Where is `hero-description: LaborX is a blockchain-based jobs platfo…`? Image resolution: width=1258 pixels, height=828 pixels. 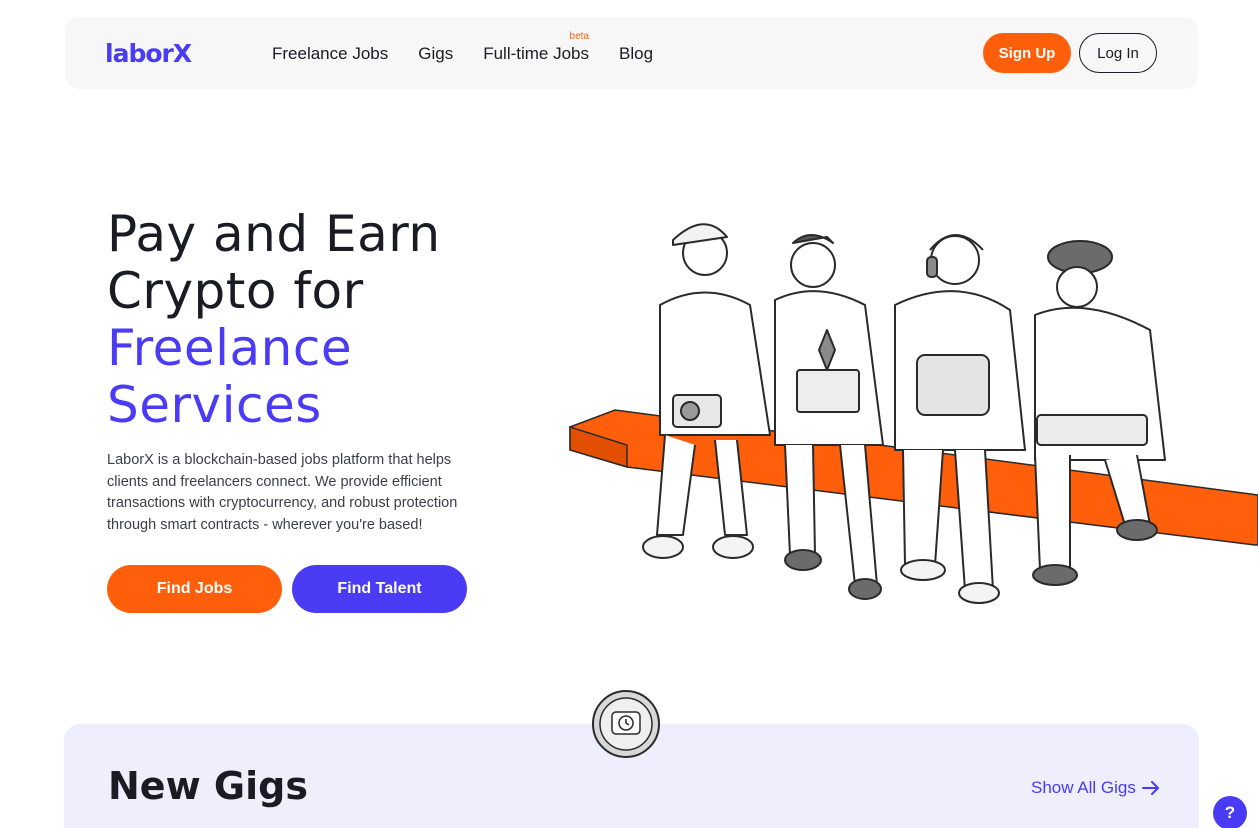
hero-description: LaborX is a blockchain-based jobs platfo… is located at coordinates (282, 492).